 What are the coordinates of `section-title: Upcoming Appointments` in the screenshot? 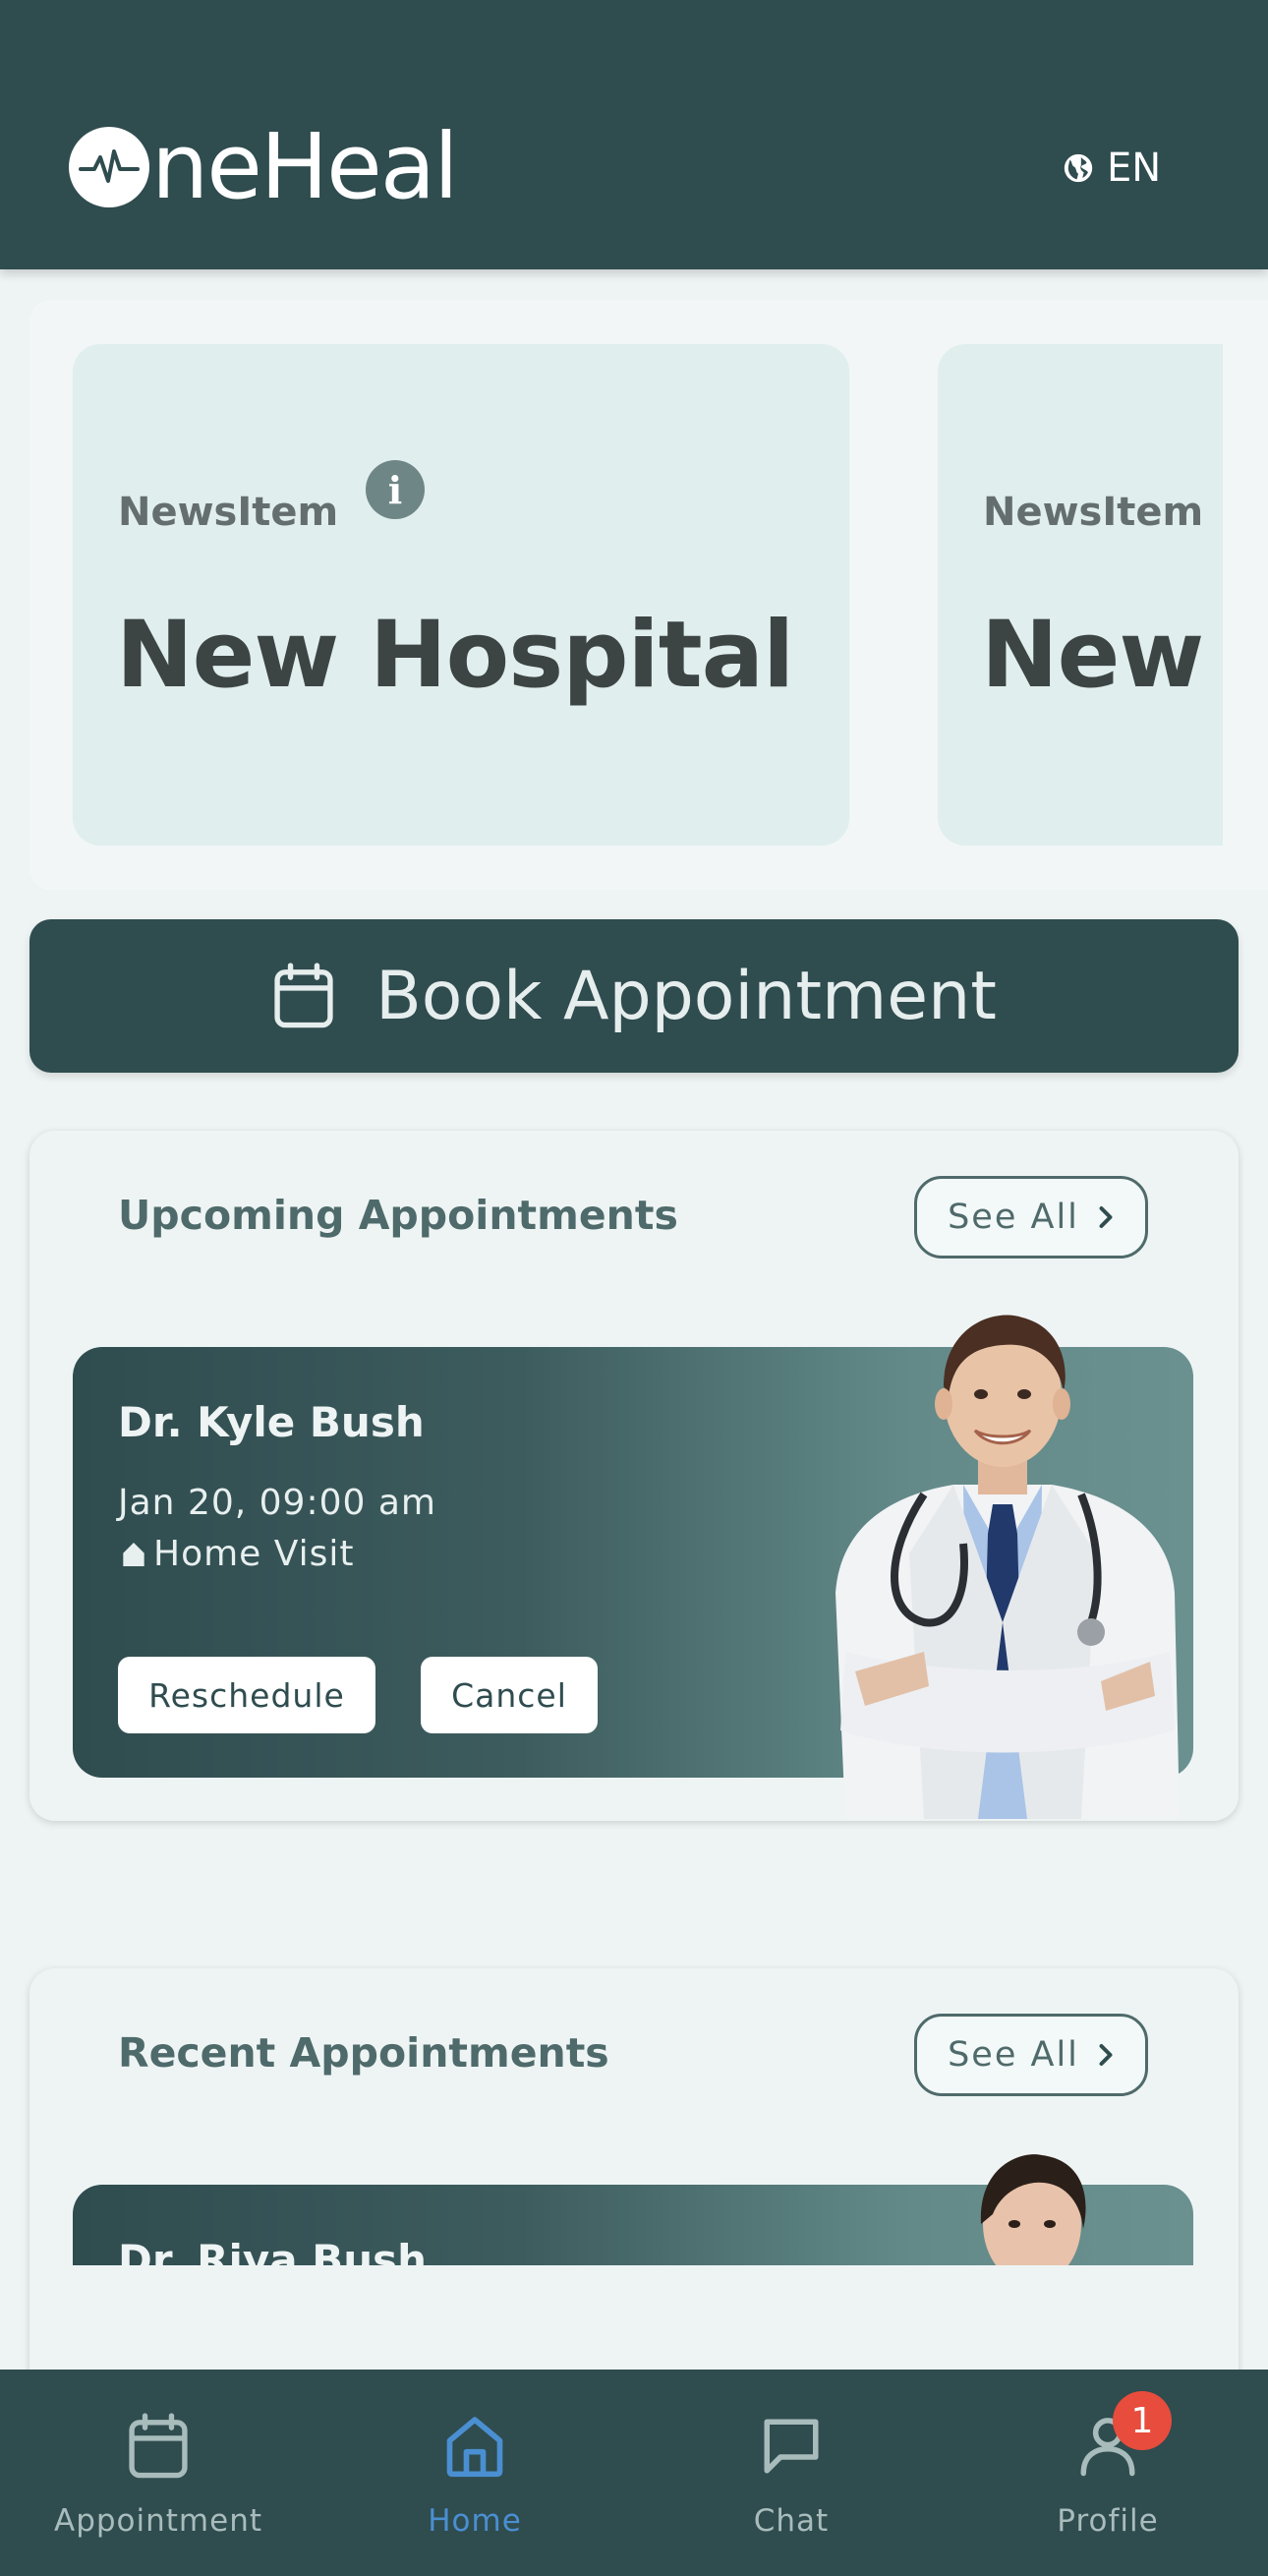 It's located at (398, 1215).